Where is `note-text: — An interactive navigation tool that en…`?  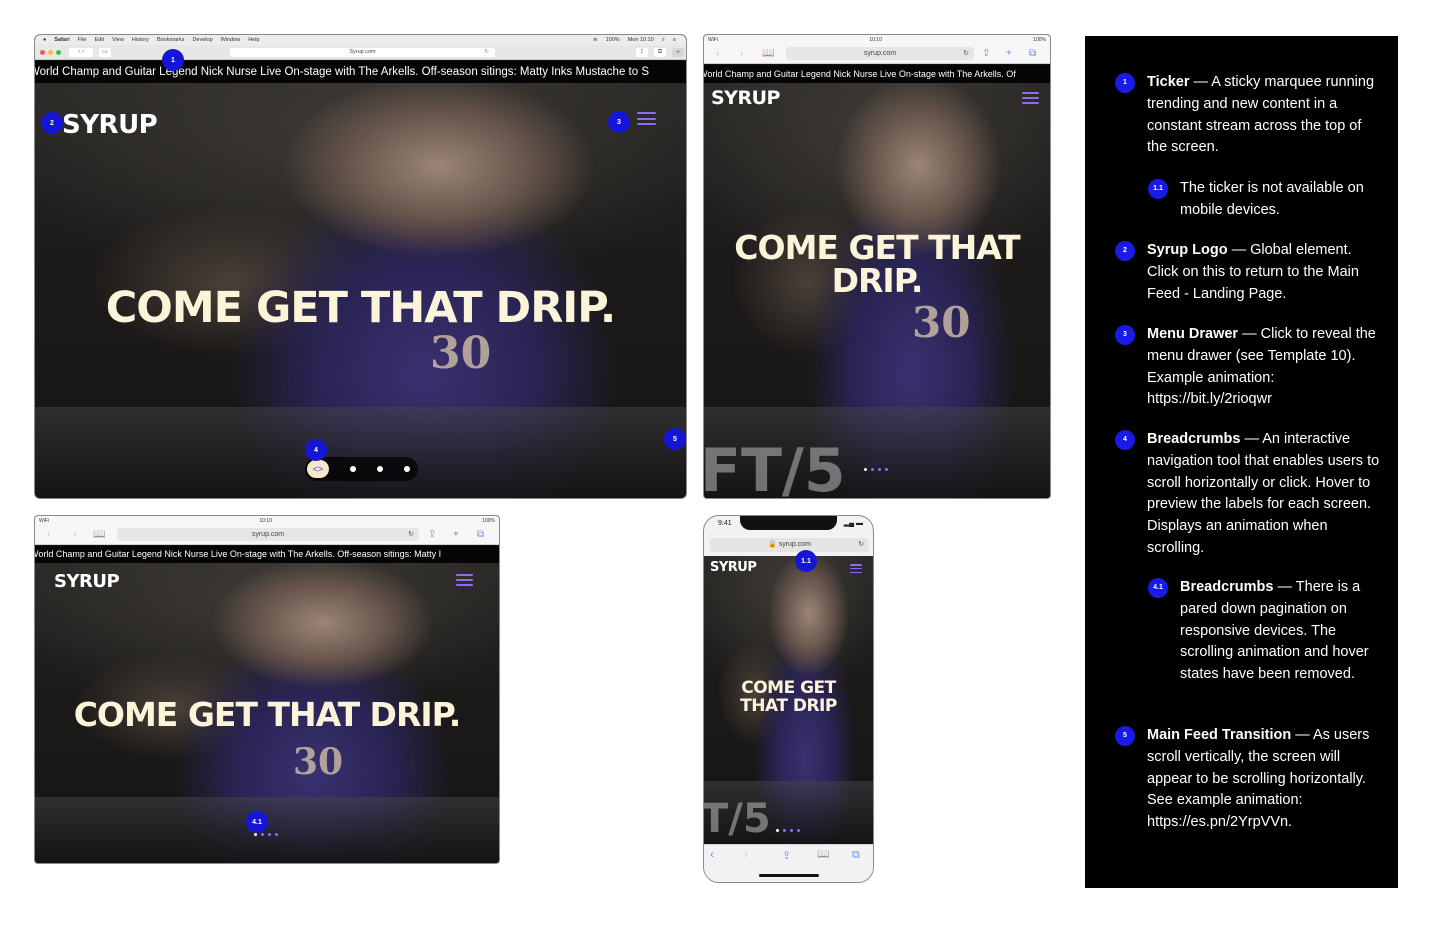 note-text: — An interactive navigation tool that en… is located at coordinates (1263, 493).